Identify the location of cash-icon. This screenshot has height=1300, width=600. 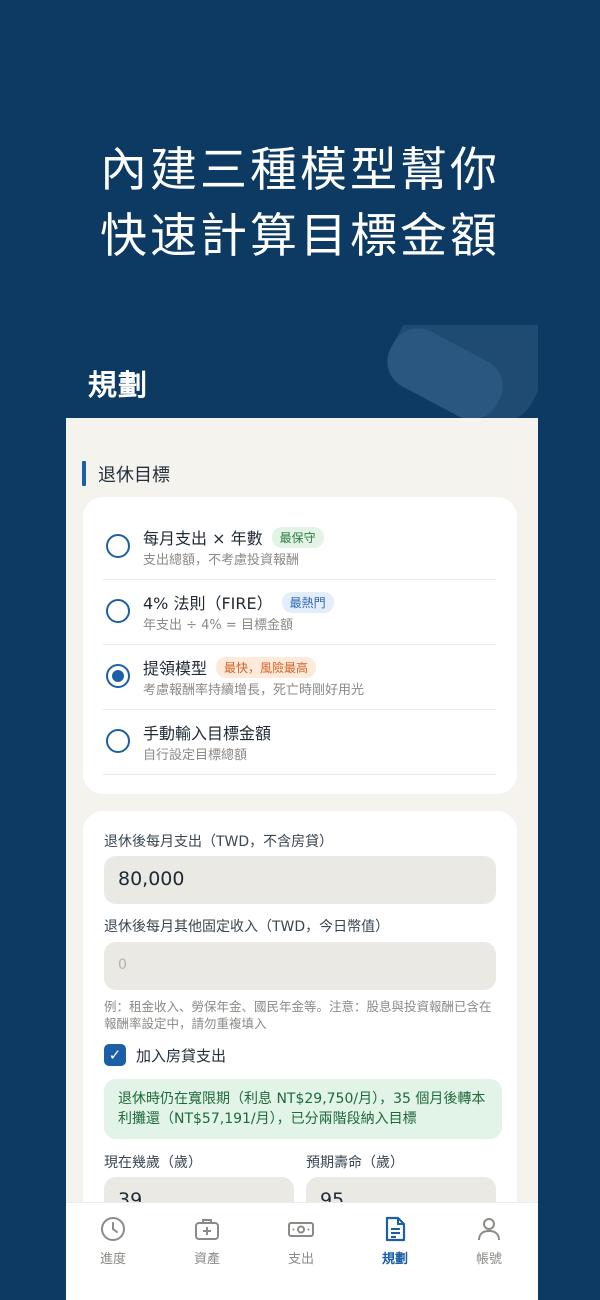
(301, 1229).